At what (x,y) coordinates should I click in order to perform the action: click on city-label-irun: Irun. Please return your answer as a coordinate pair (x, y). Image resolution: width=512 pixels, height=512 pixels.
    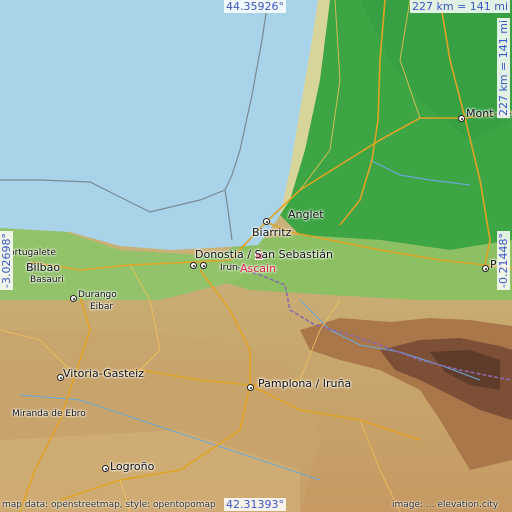
    Looking at the image, I should click on (229, 268).